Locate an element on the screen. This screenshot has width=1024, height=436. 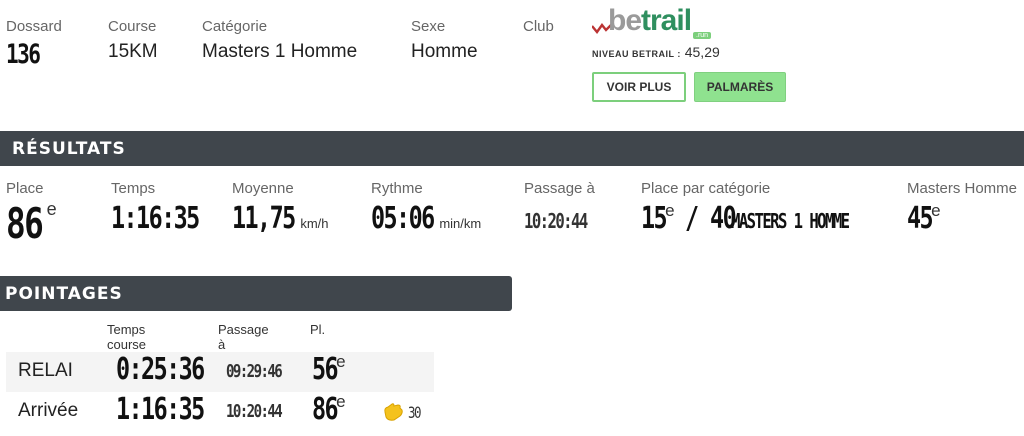
cheer-button: 30 is located at coordinates (402, 412).